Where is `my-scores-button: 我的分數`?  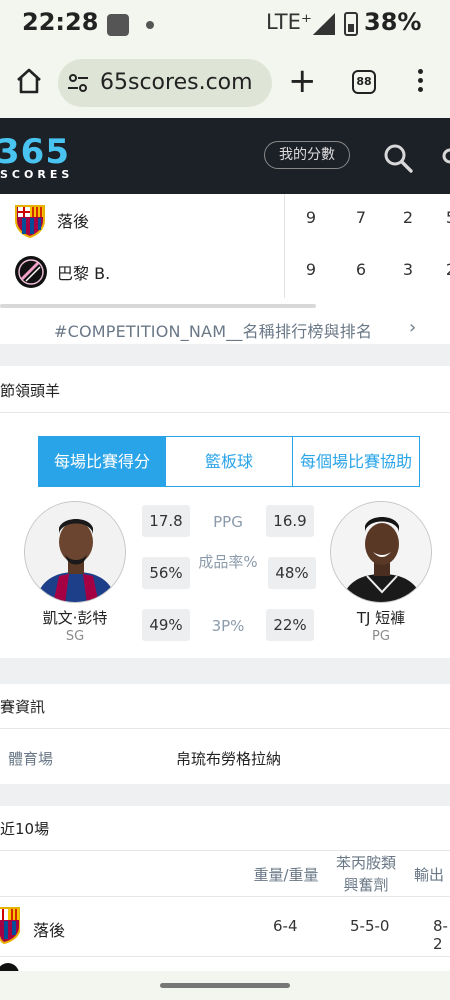 my-scores-button: 我的分數 is located at coordinates (307, 155).